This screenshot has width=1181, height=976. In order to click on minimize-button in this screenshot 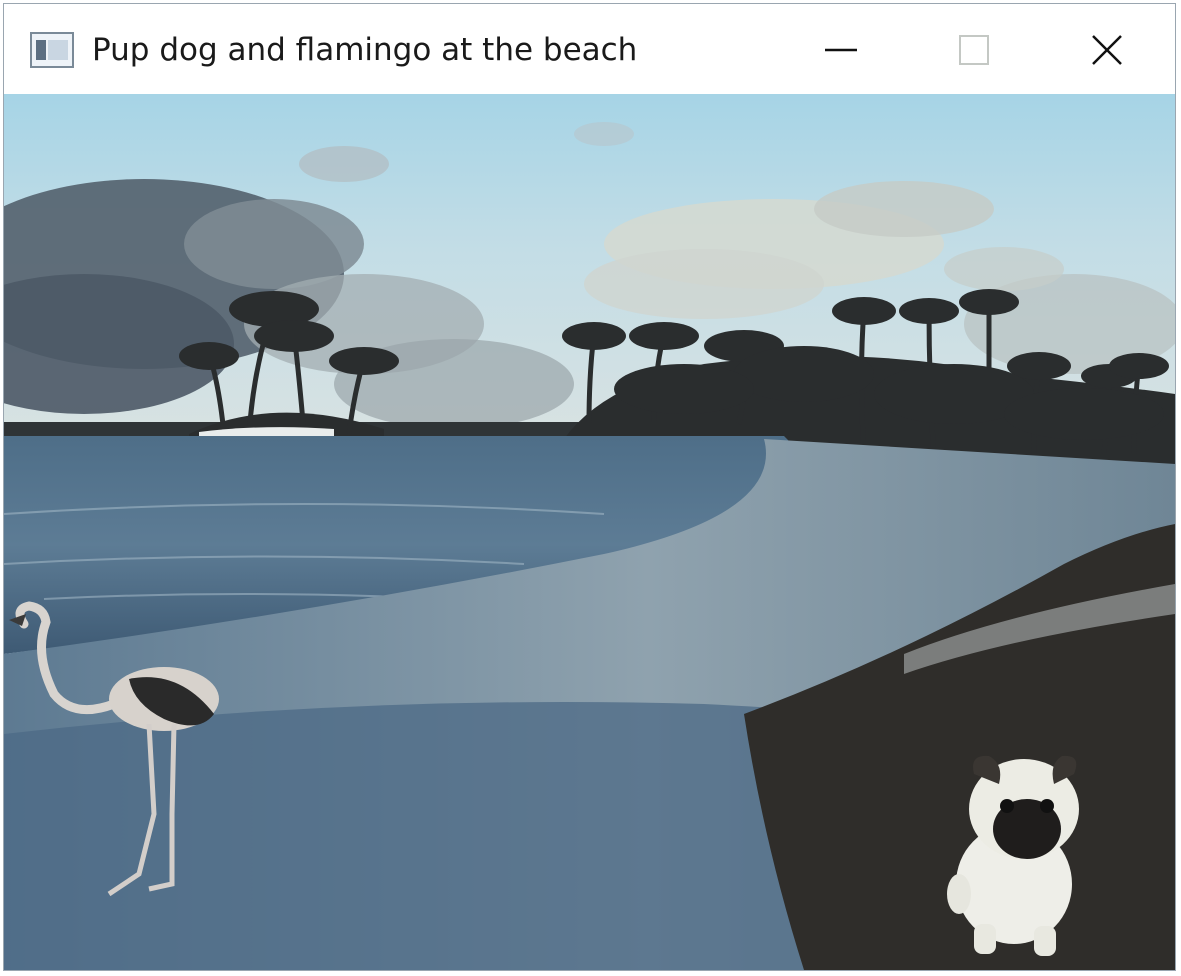, I will do `click(841, 50)`.